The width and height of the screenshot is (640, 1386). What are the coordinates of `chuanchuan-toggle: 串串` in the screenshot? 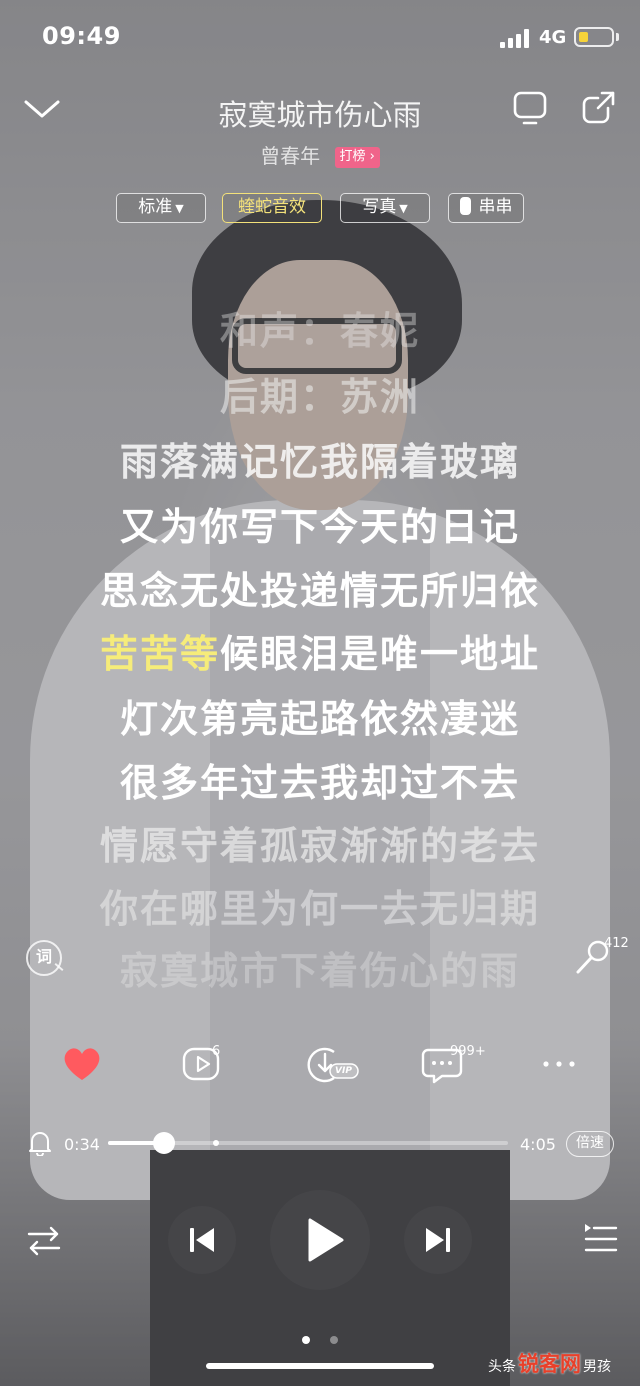 It's located at (486, 208).